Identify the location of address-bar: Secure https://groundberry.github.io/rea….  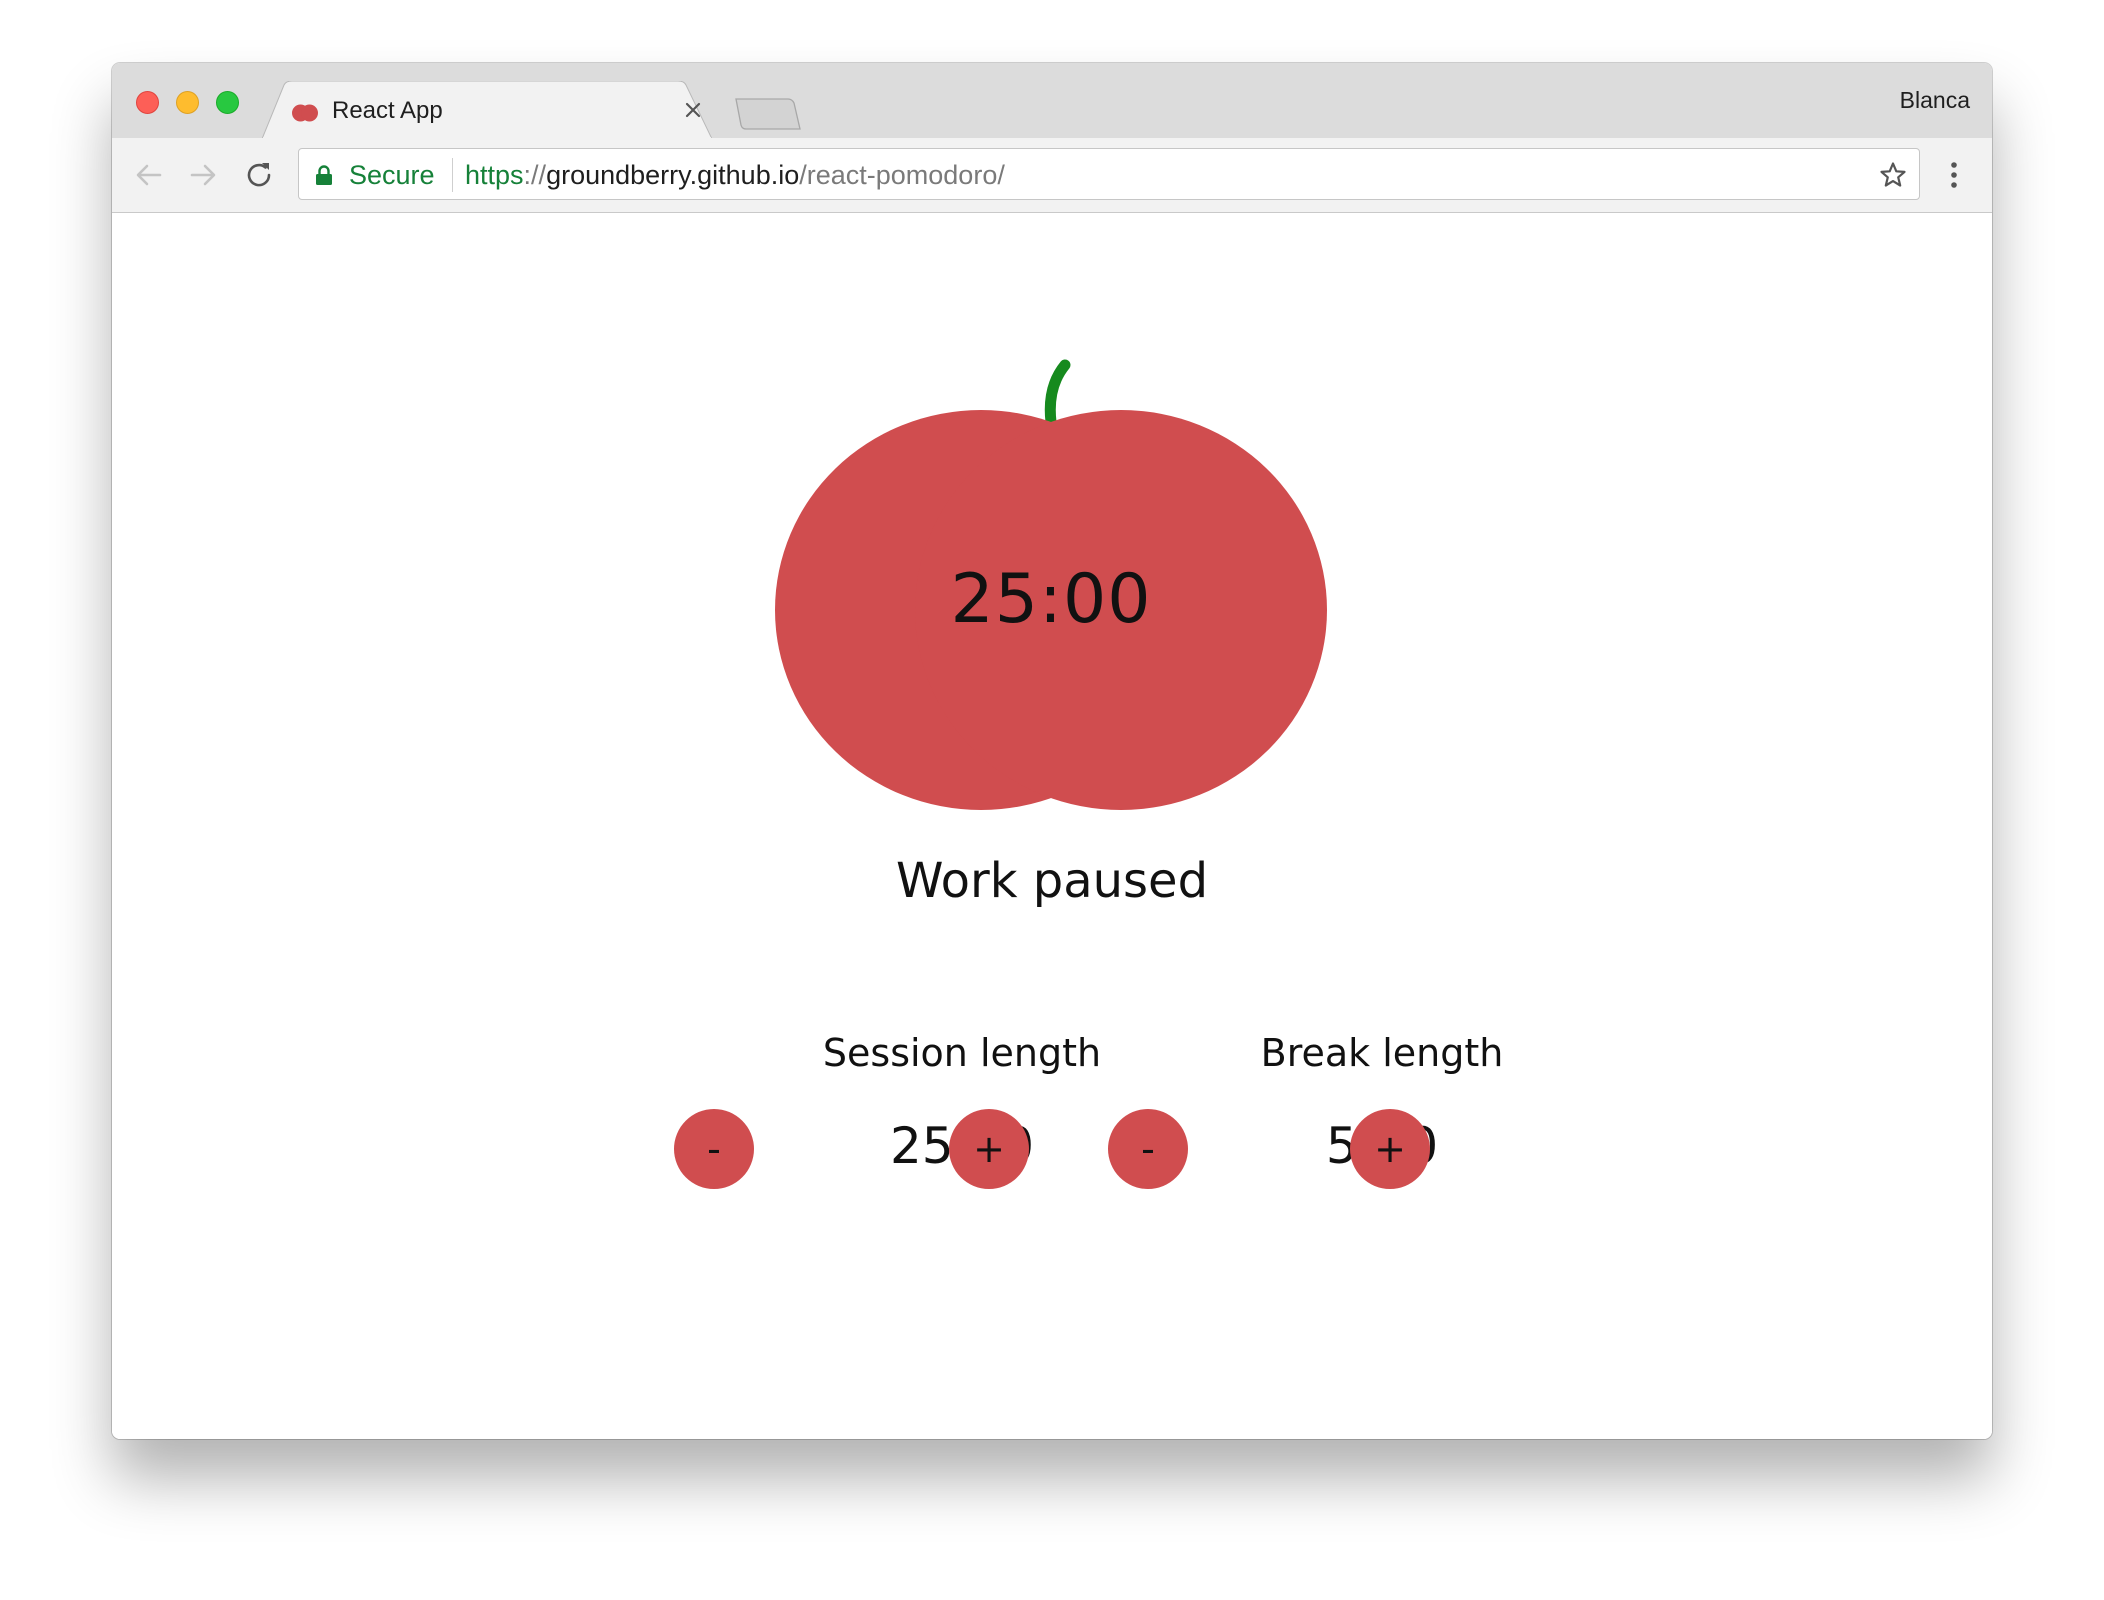
(1109, 174).